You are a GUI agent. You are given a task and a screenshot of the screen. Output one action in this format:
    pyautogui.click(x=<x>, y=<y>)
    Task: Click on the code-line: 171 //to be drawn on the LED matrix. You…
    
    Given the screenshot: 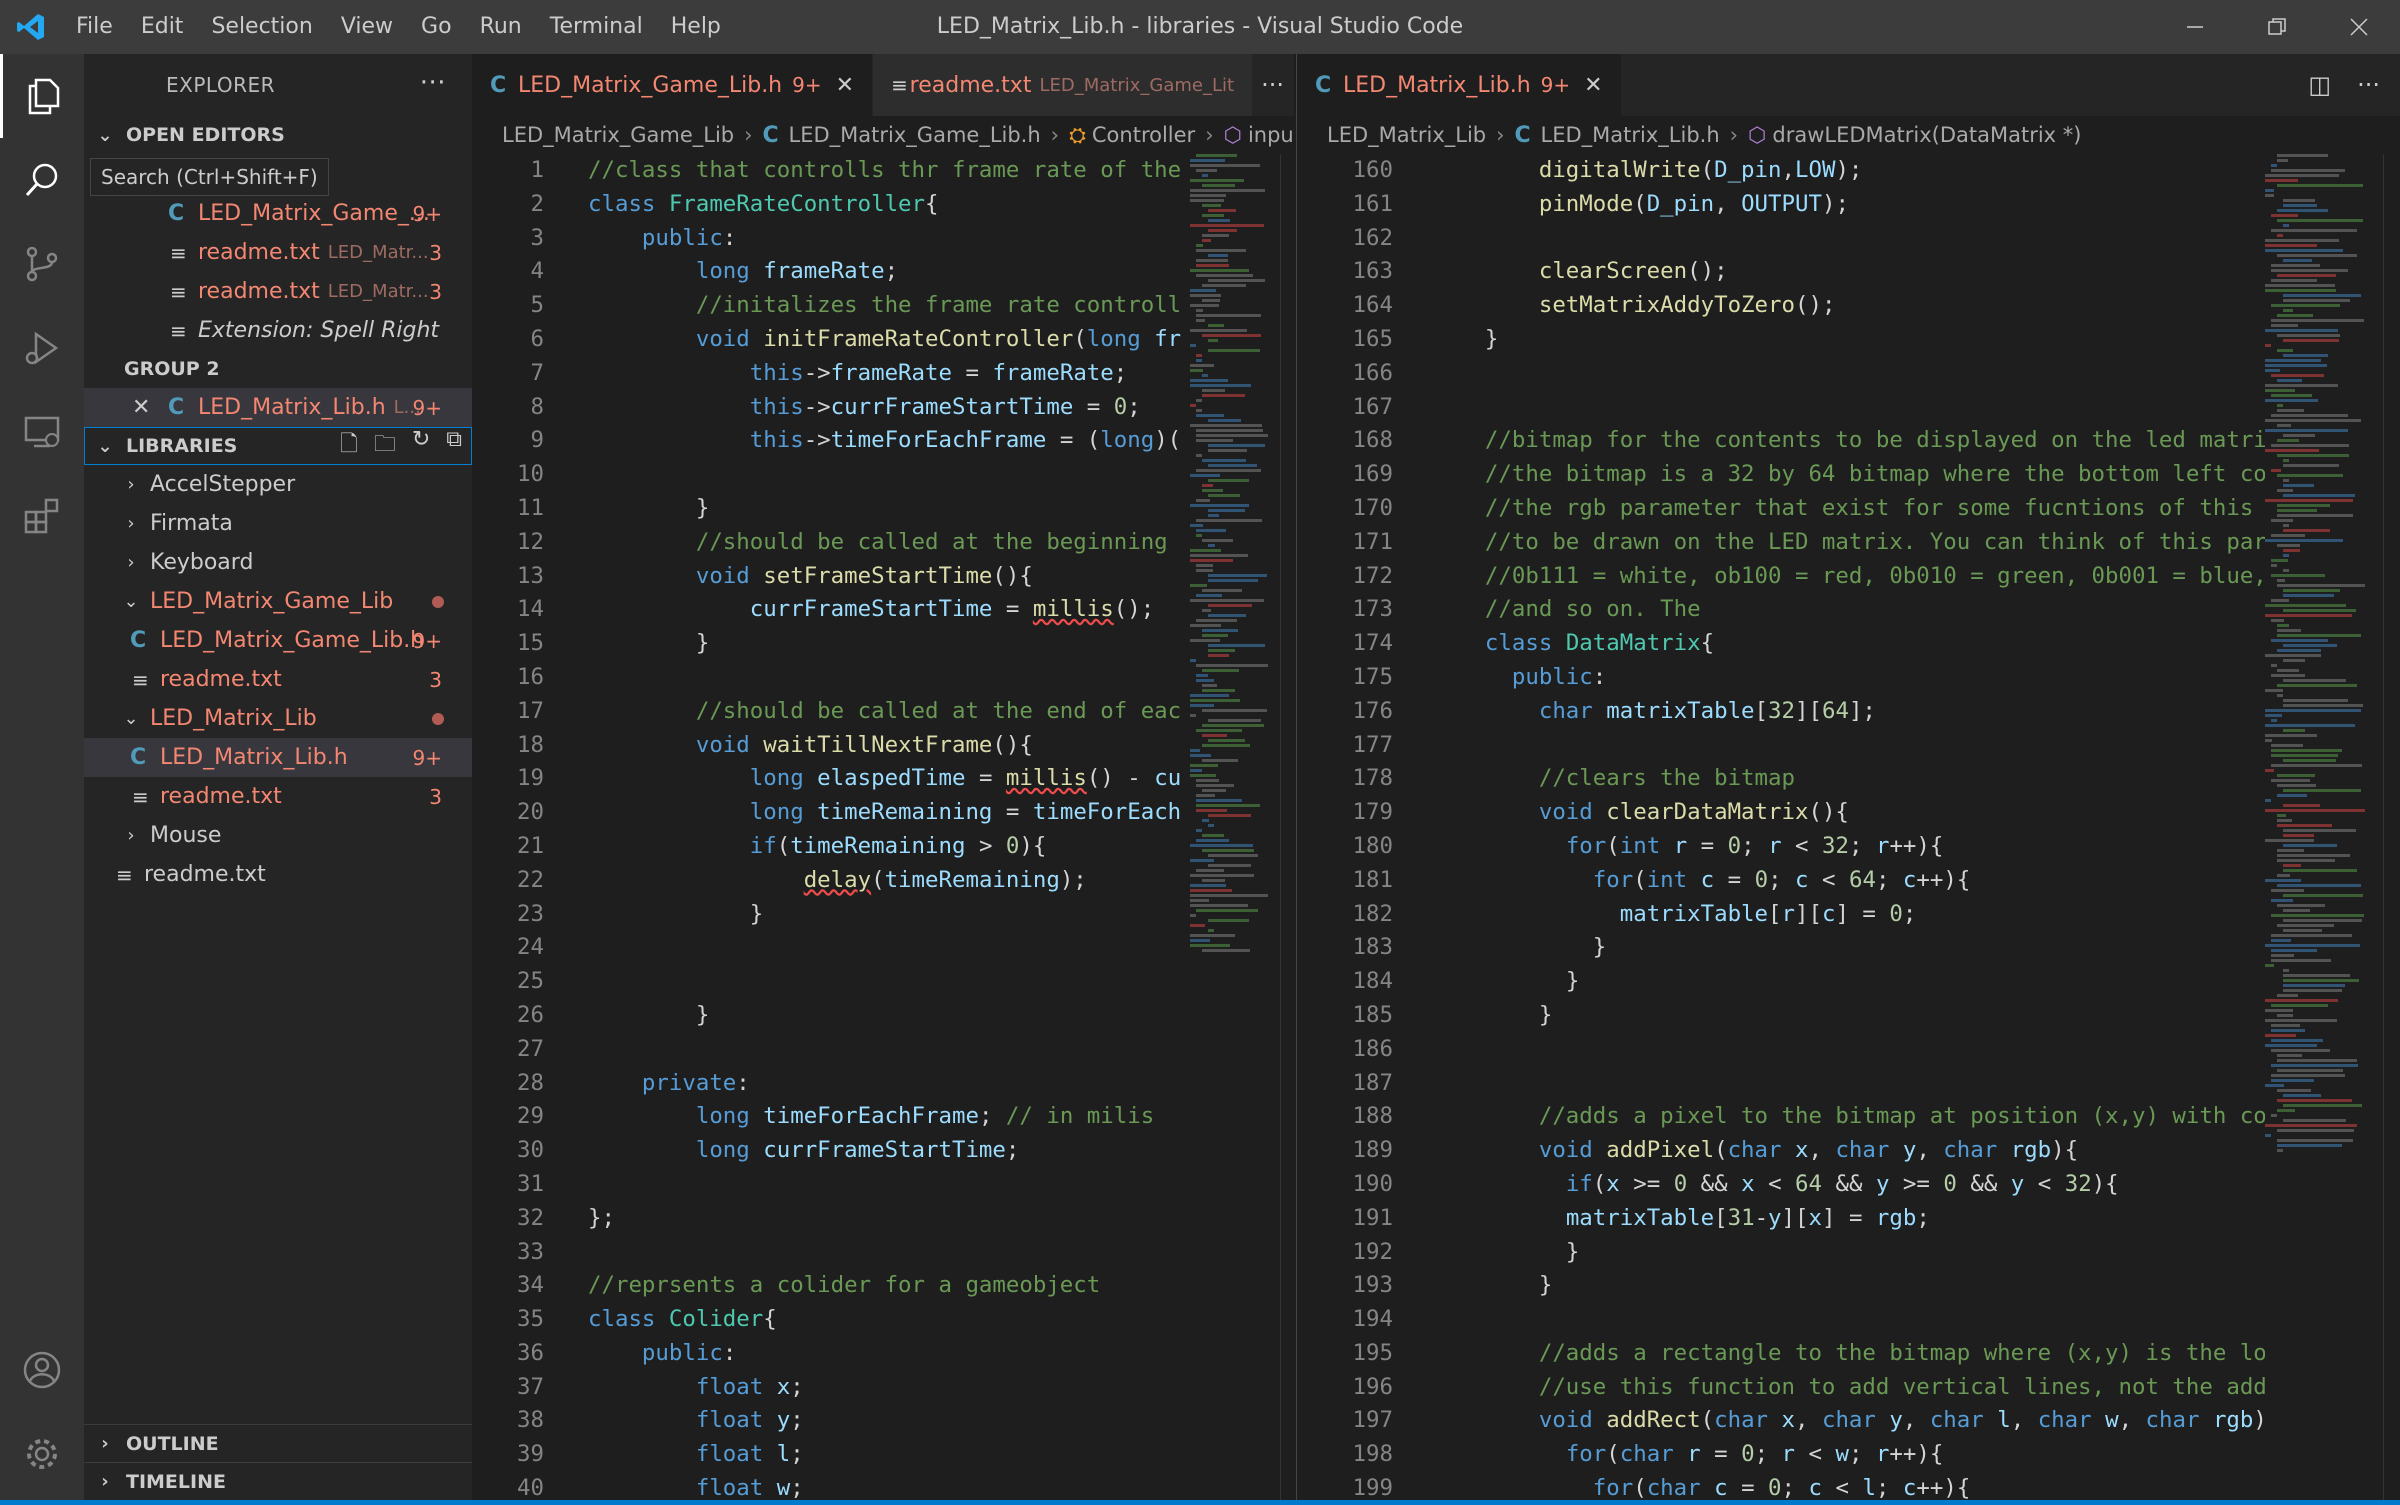 What is the action you would take?
    pyautogui.click(x=1848, y=543)
    